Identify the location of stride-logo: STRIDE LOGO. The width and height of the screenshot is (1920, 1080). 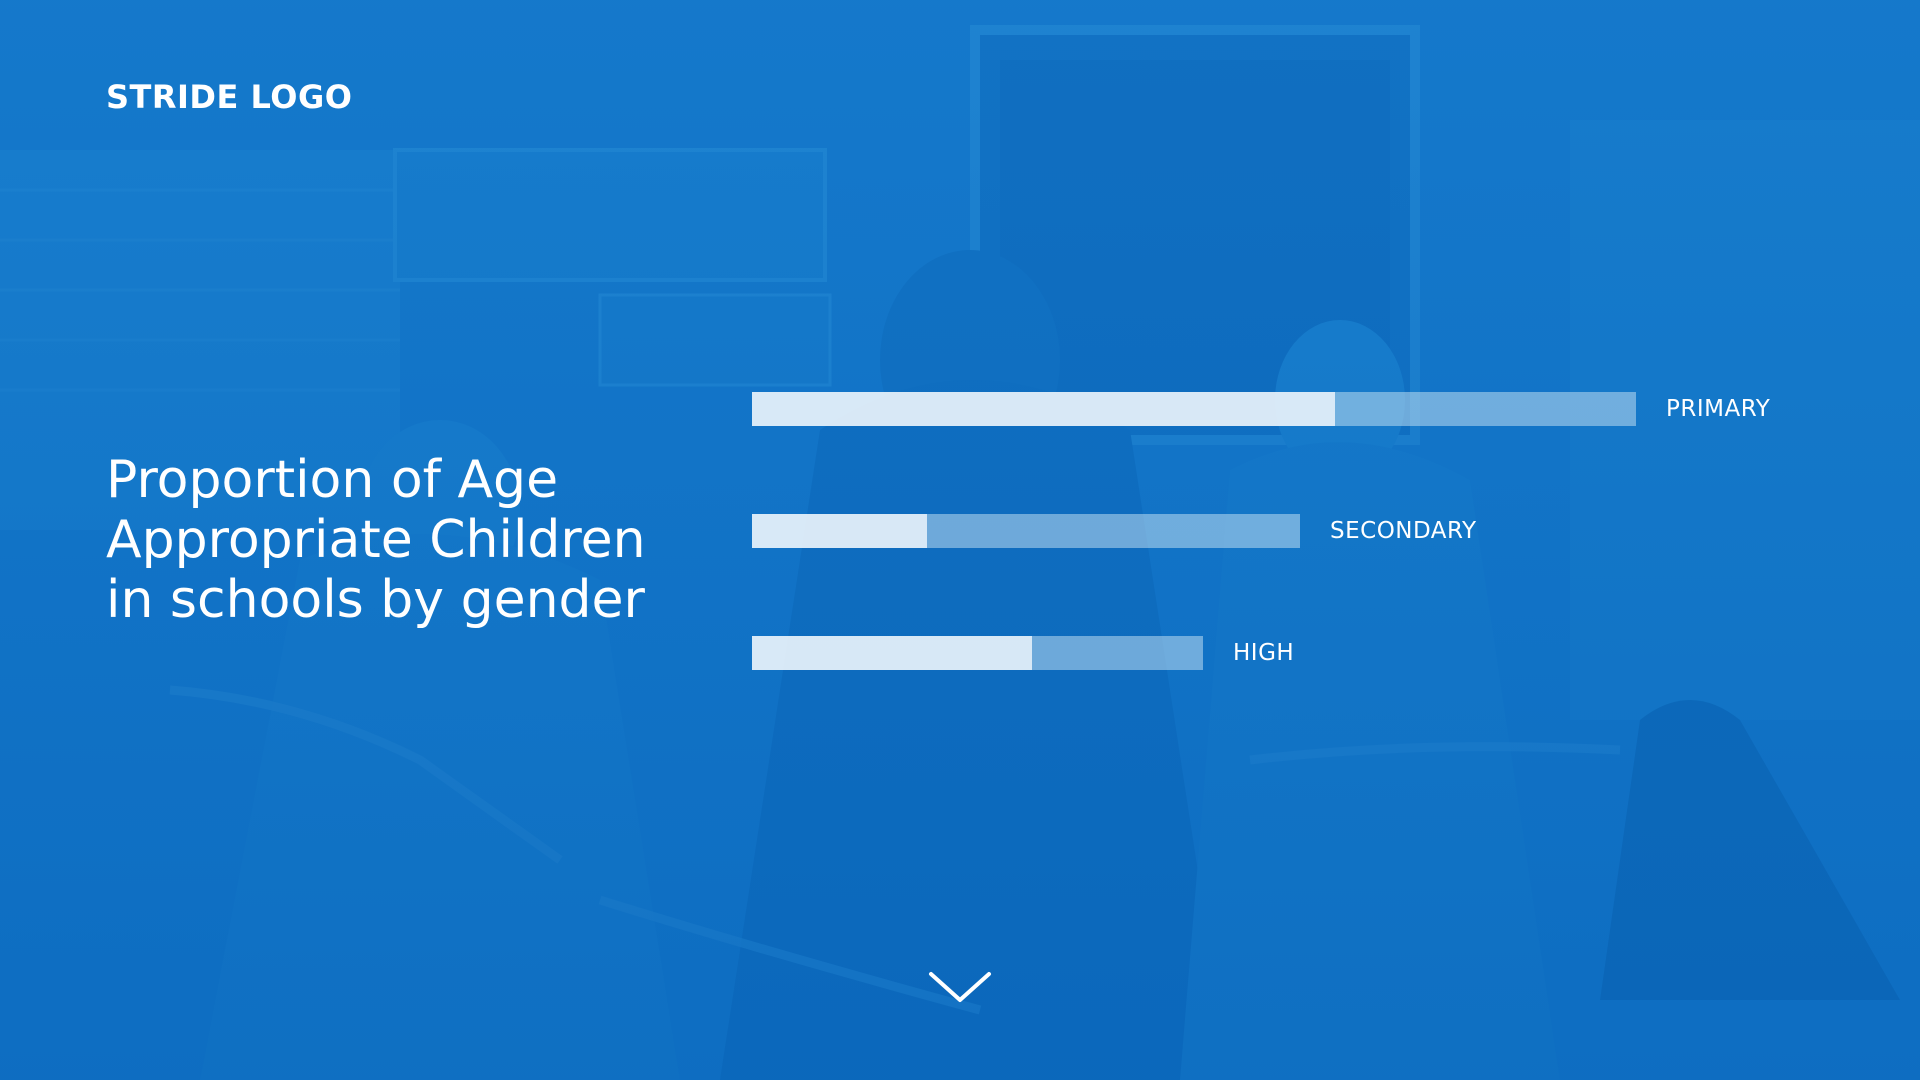
(229, 97).